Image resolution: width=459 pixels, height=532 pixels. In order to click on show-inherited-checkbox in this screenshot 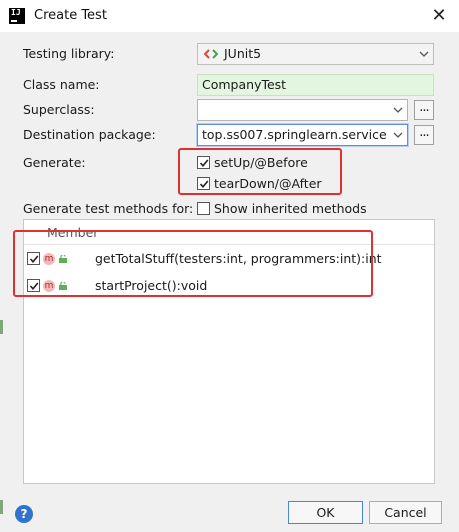, I will do `click(203, 208)`.